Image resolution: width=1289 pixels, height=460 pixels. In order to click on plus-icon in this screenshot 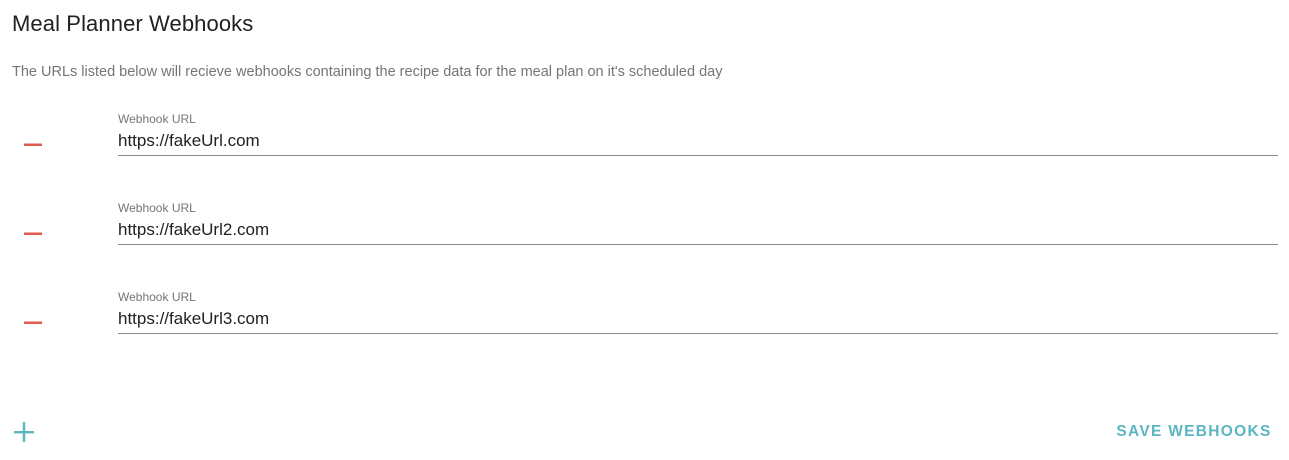, I will do `click(24, 432)`.